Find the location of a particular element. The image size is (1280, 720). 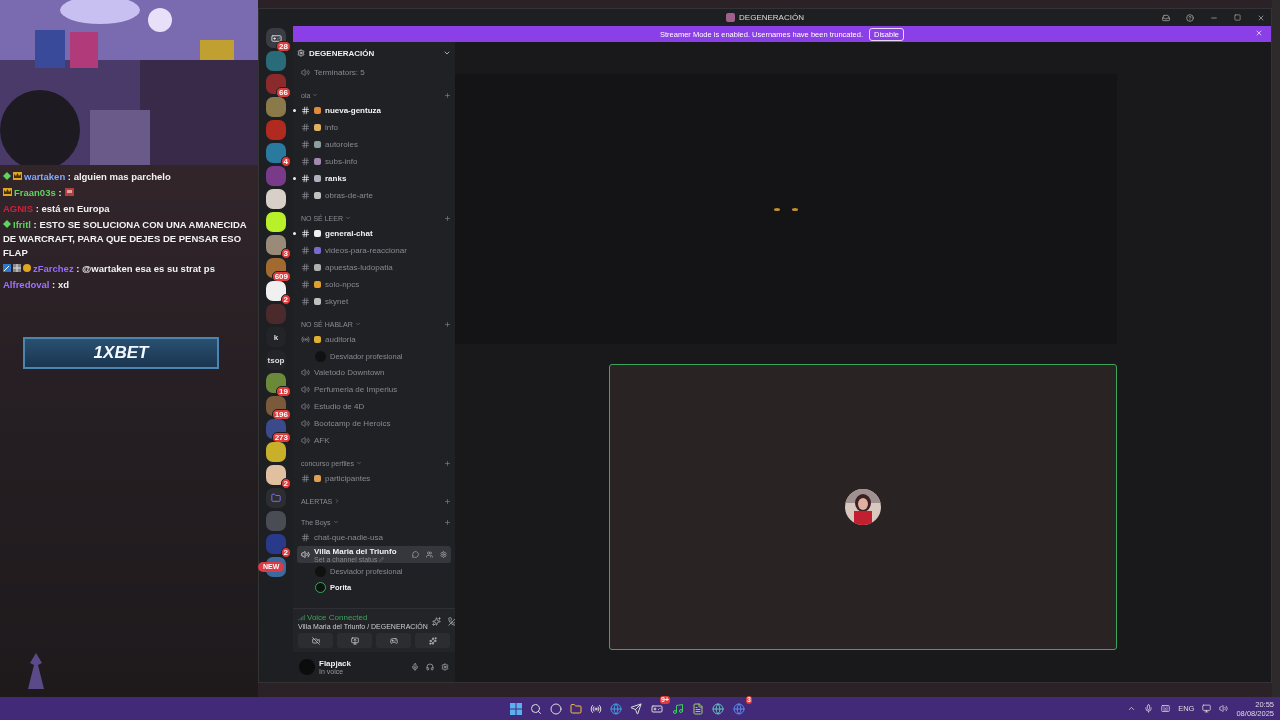

text-channel: info is located at coordinates (374, 127).